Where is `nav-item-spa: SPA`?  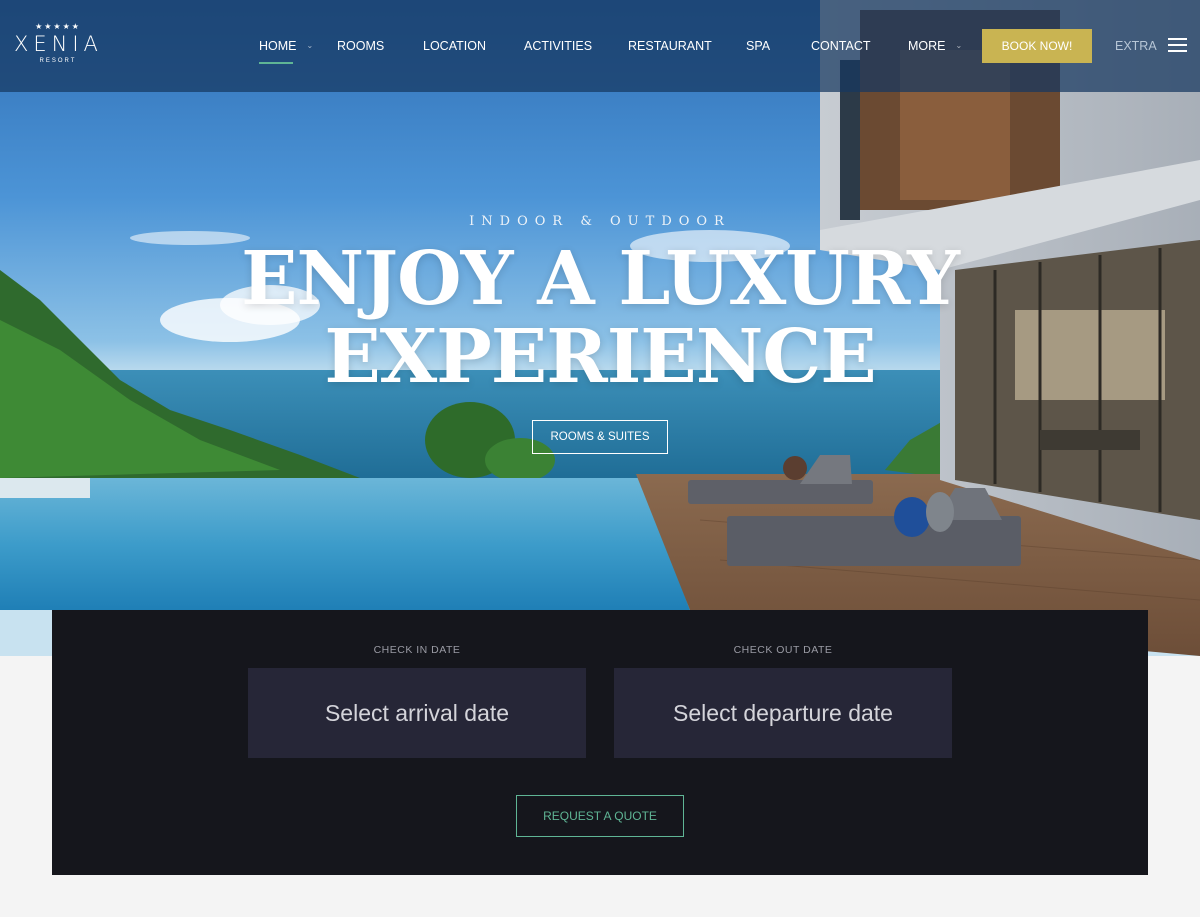 nav-item-spa: SPA is located at coordinates (758, 46).